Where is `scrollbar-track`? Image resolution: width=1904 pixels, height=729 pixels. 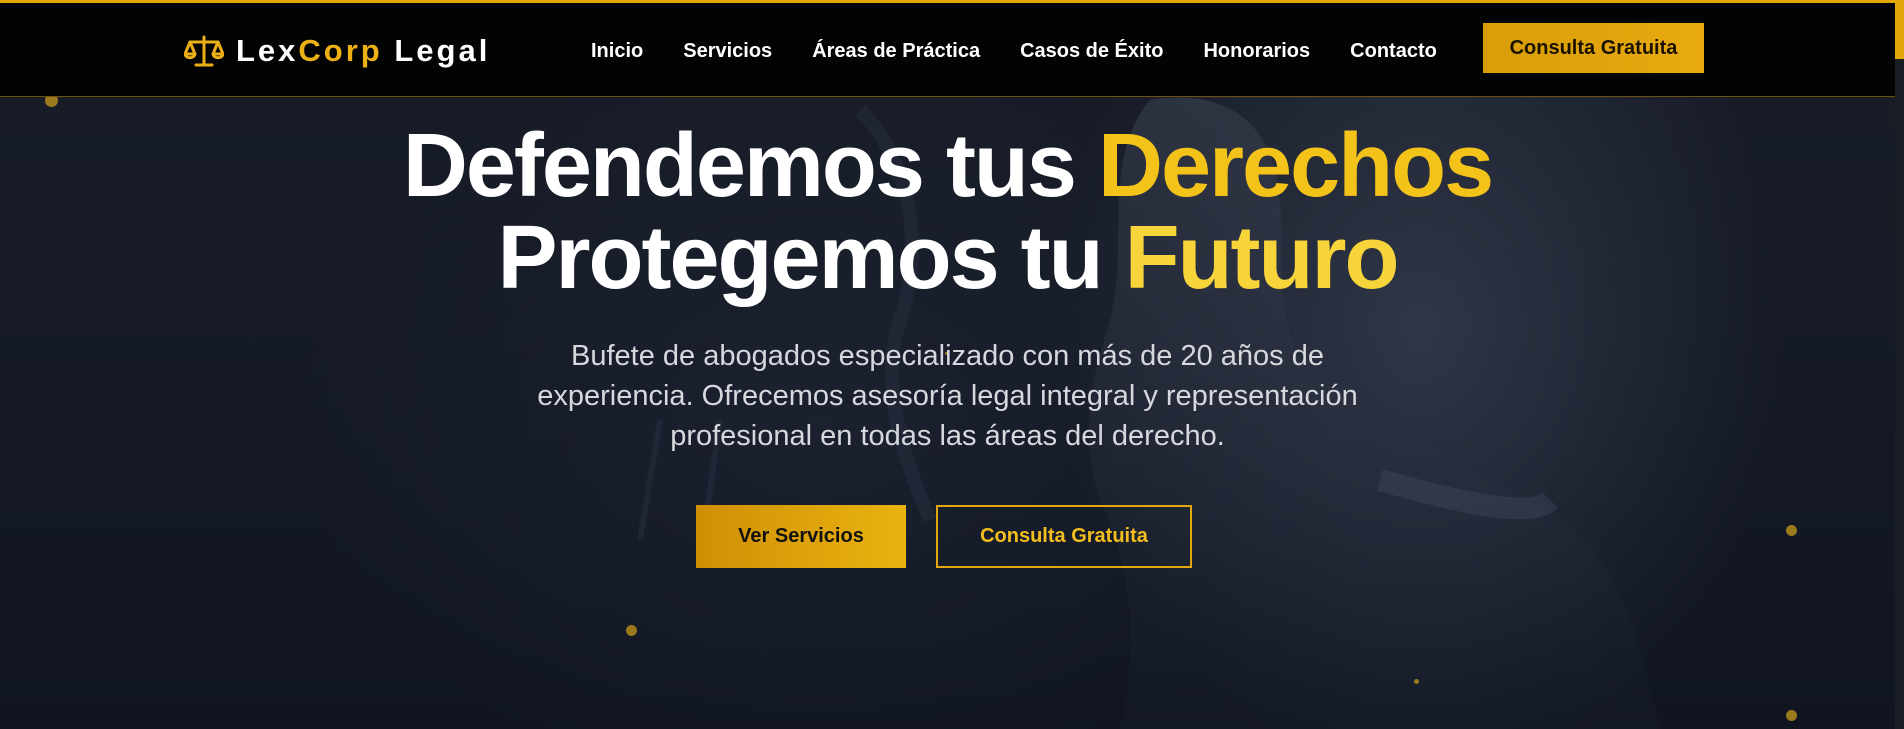 scrollbar-track is located at coordinates (1899, 366).